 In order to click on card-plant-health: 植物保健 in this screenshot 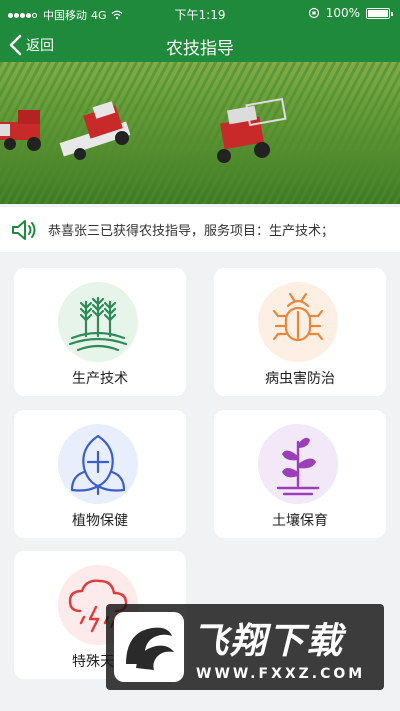, I will do `click(100, 474)`.